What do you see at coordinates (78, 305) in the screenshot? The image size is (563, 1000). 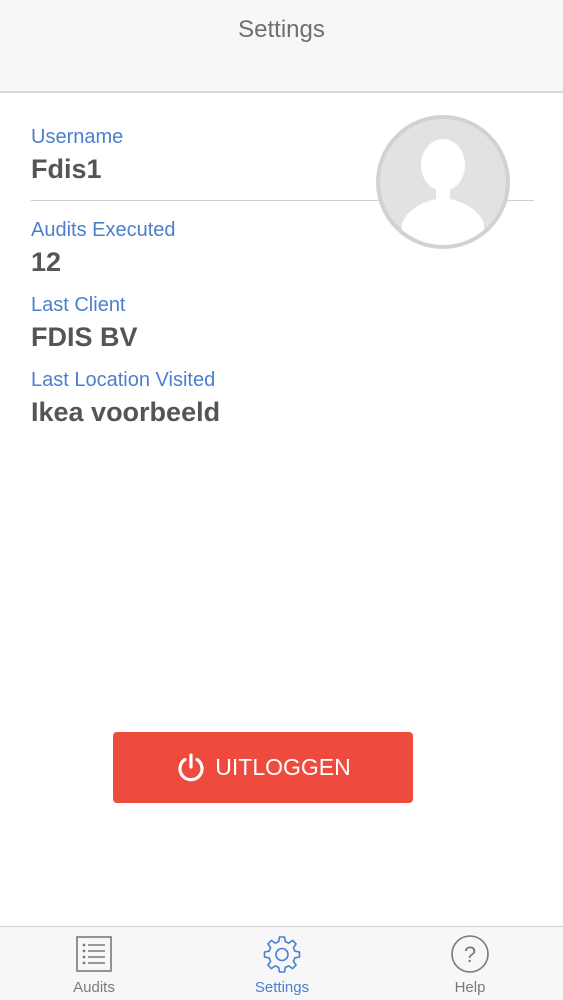 I see `last-client-label: Last Client` at bounding box center [78, 305].